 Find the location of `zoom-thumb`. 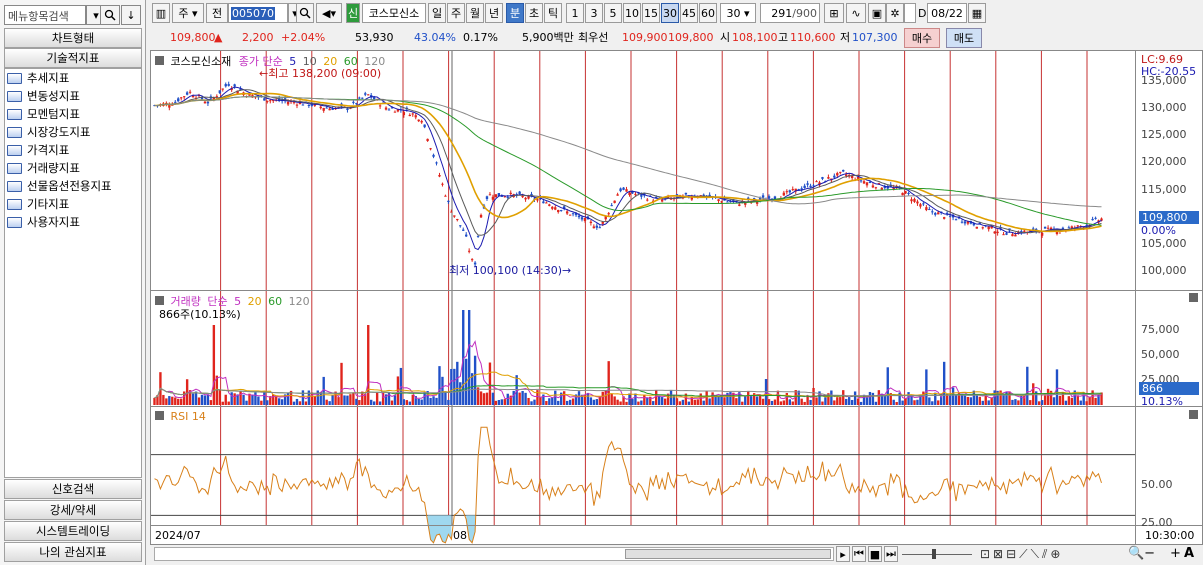

zoom-thumb is located at coordinates (934, 554).